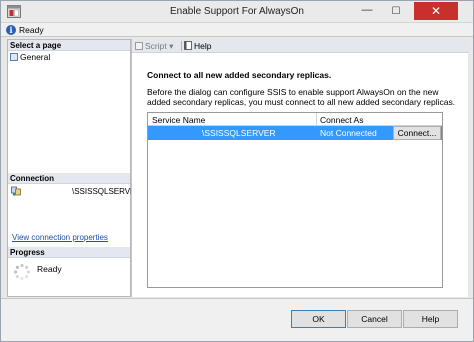 The width and height of the screenshot is (474, 342). I want to click on info-icon: i, so click(11, 30).